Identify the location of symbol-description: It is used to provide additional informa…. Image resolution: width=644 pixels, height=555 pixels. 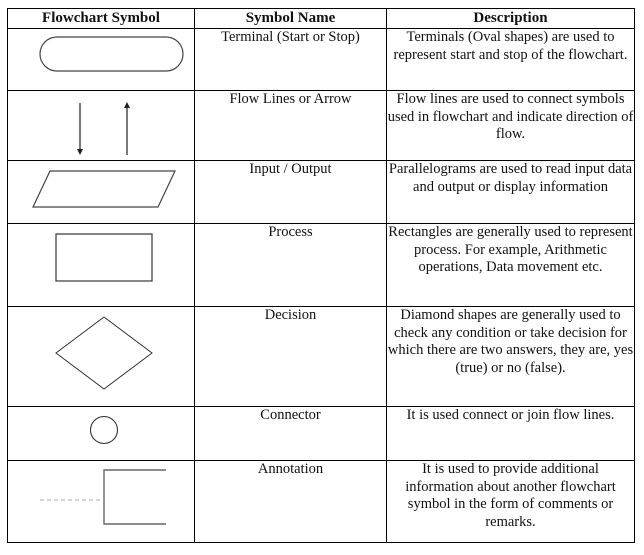
(510, 501).